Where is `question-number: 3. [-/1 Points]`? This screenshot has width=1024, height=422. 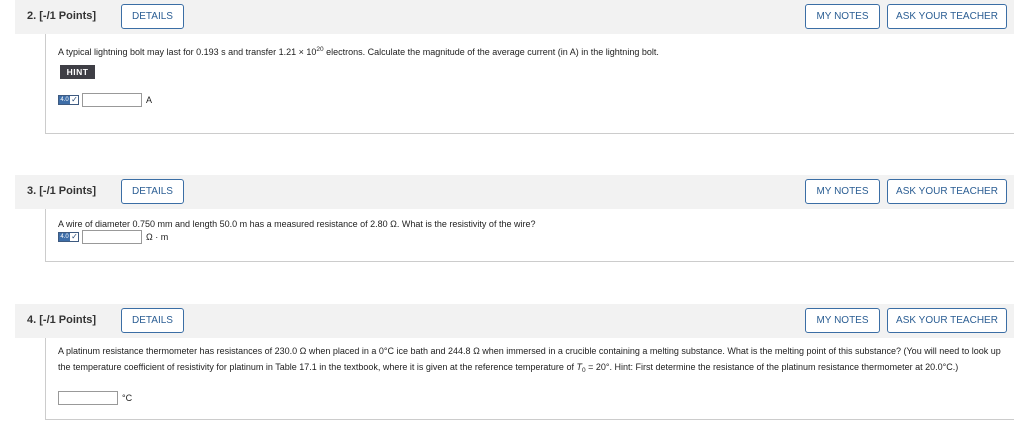
question-number: 3. [-/1 Points] is located at coordinates (61, 191).